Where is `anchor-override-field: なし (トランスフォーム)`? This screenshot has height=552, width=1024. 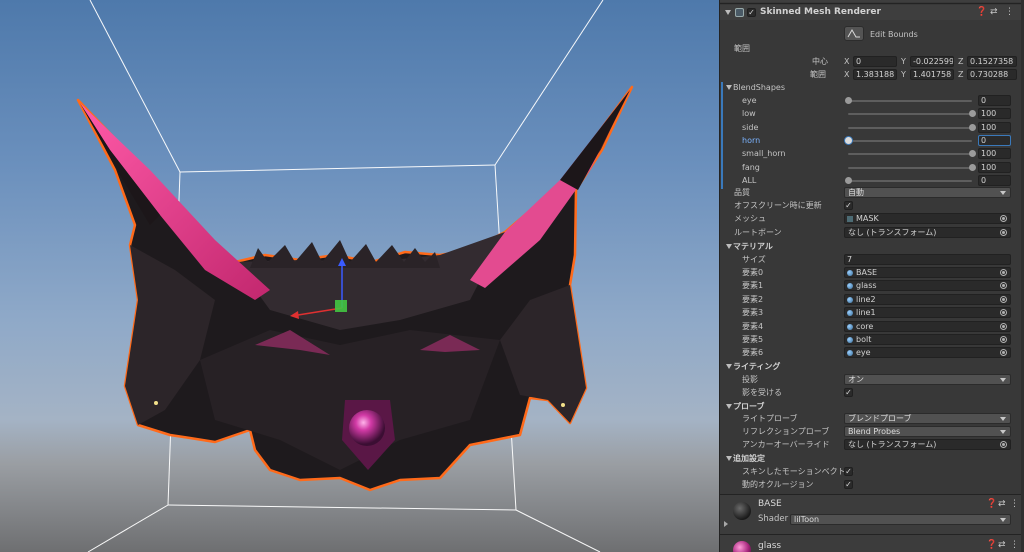
anchor-override-field: なし (トランスフォーム) is located at coordinates (927, 444).